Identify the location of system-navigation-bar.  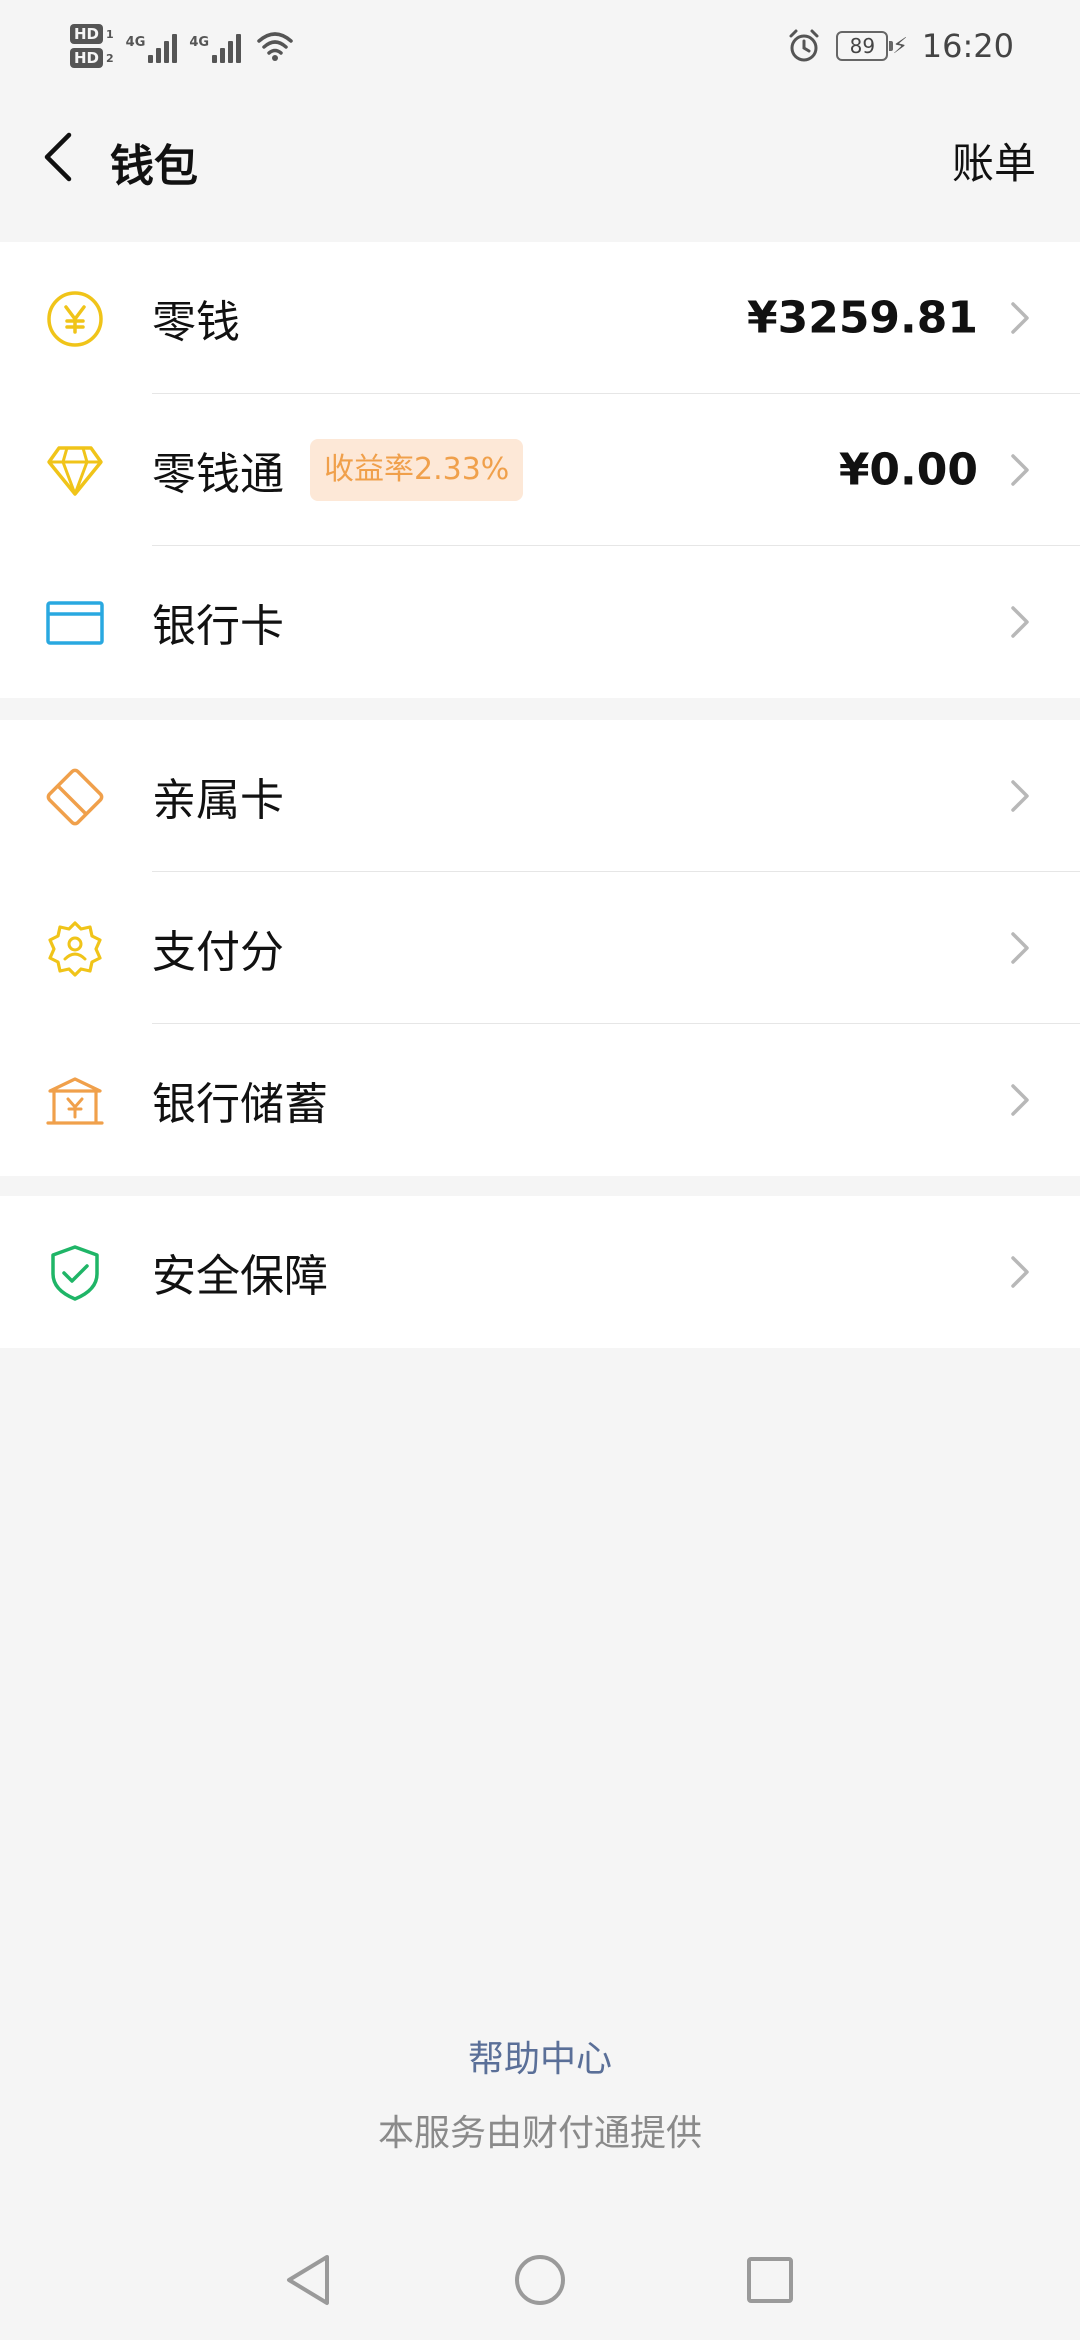
(540, 2280).